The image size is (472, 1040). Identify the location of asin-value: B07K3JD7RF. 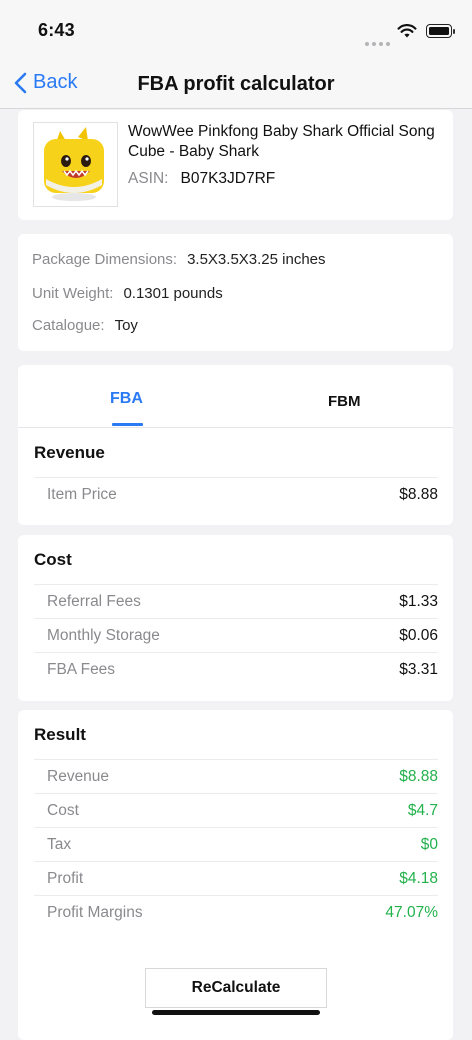
(228, 178).